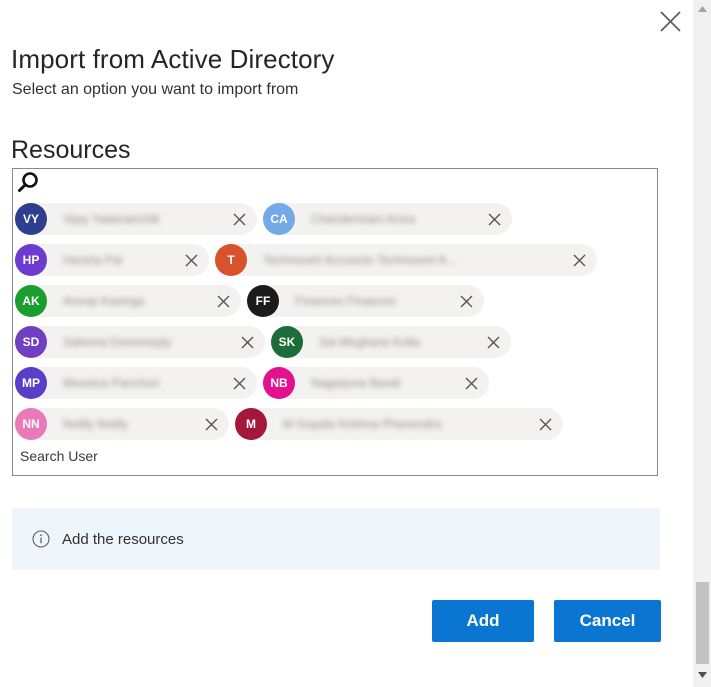 Image resolution: width=711 pixels, height=687 pixels. Describe the element at coordinates (31, 342) in the screenshot. I see `avatar: SD` at that location.